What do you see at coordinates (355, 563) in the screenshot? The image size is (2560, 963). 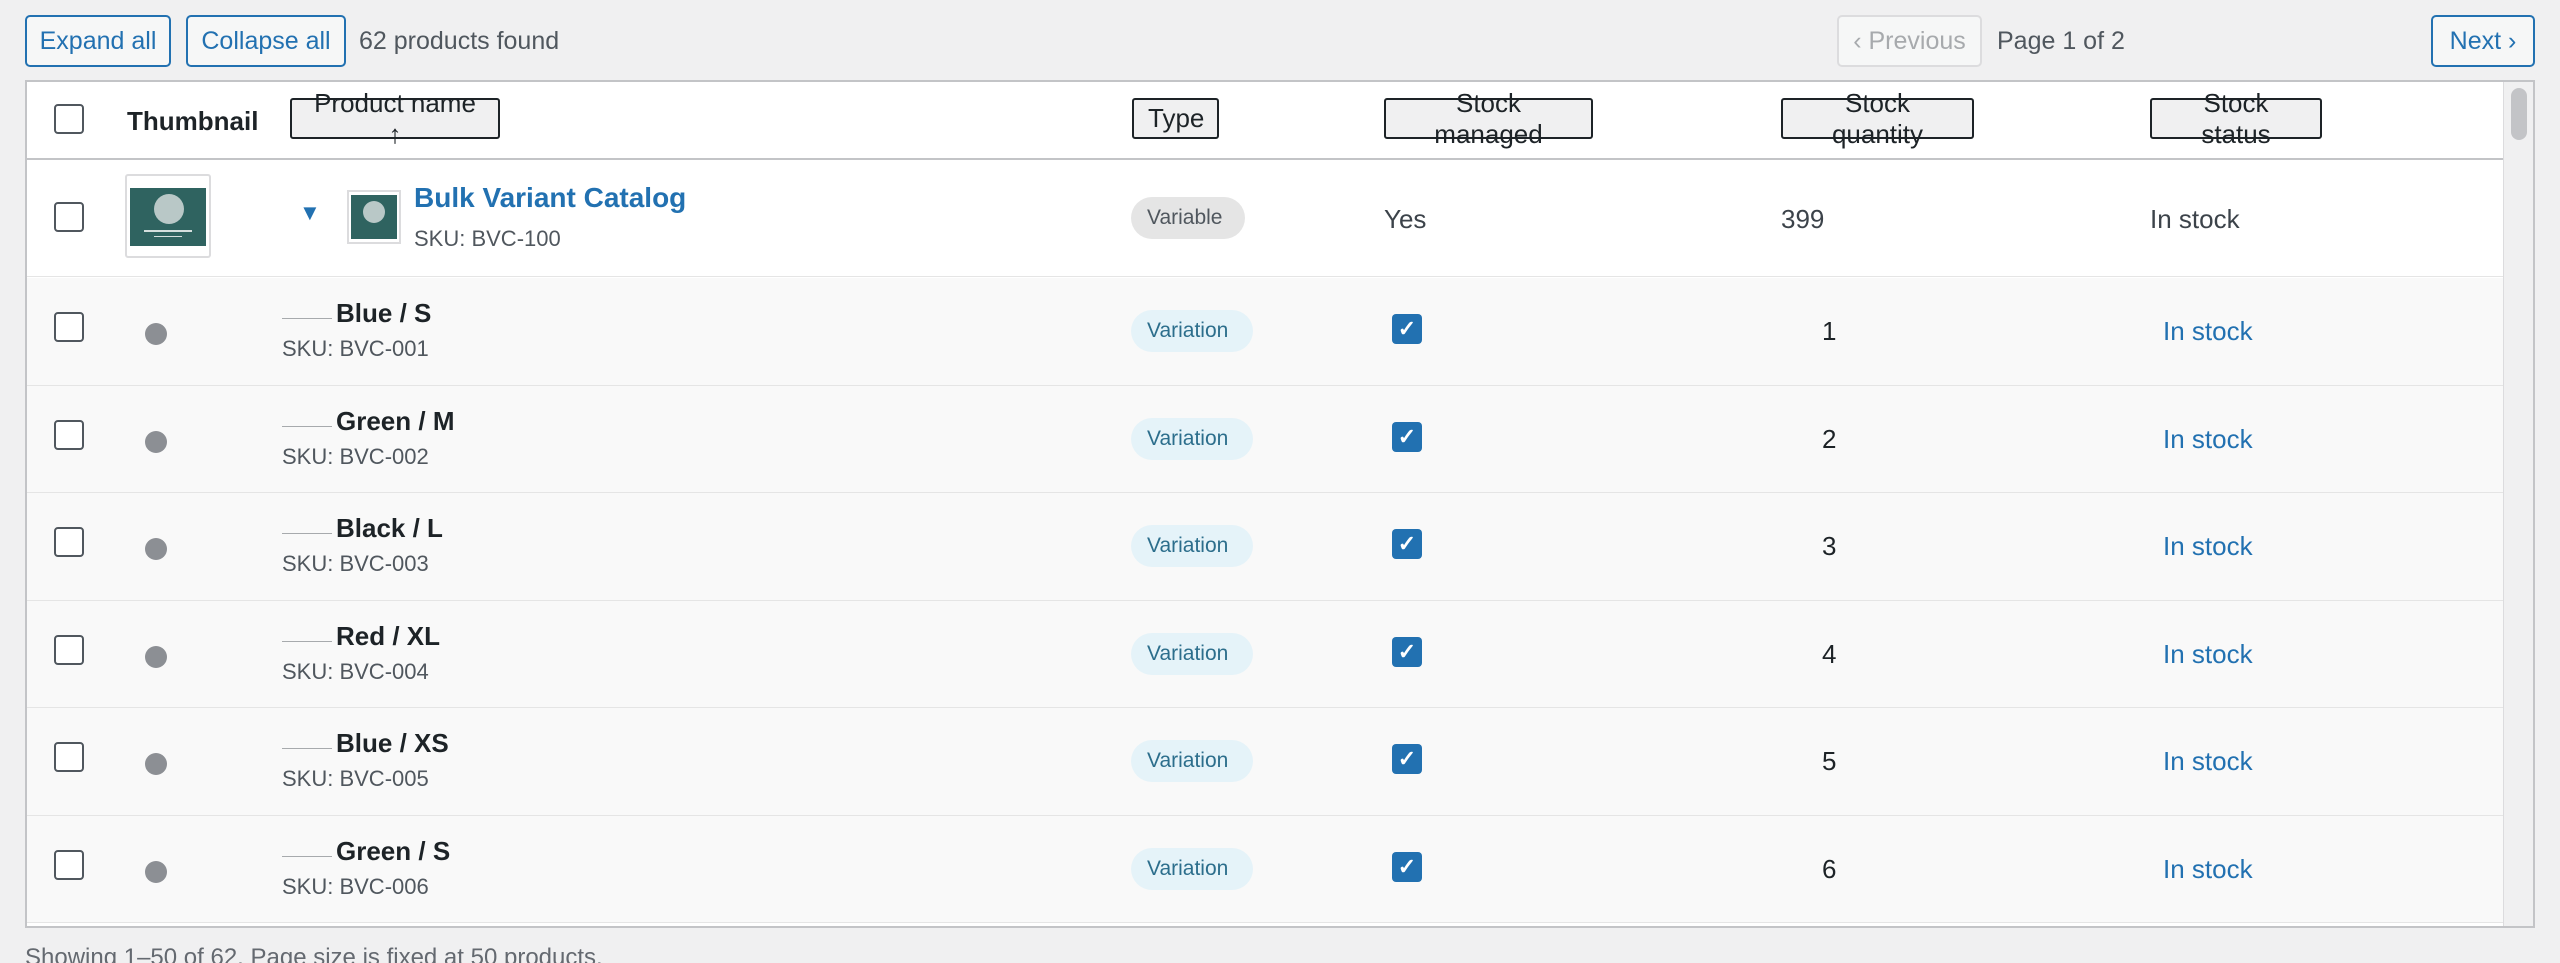 I see `variation-sku: SKU: BVC-003` at bounding box center [355, 563].